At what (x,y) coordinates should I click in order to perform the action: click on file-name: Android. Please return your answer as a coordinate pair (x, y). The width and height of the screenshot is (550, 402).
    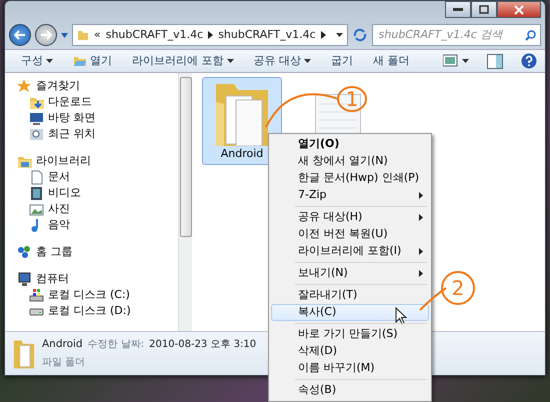
    Looking at the image, I should click on (62, 344).